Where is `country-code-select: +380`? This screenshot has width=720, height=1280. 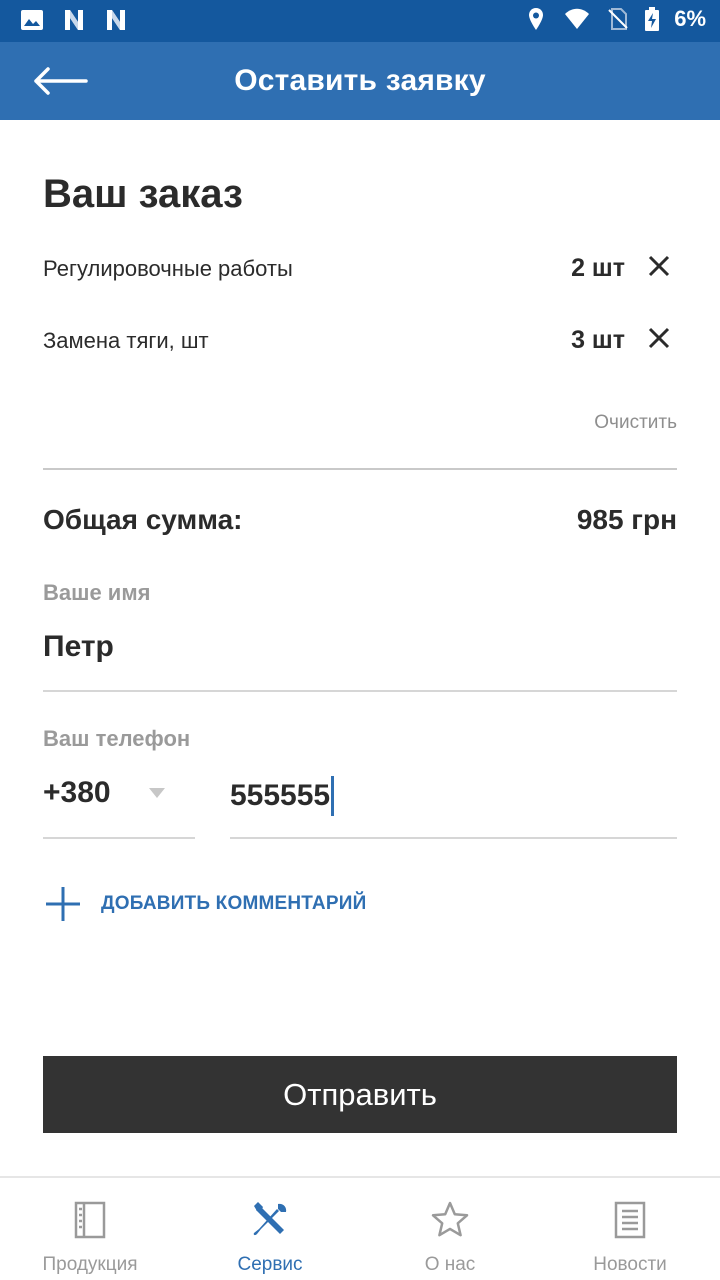 country-code-select: +380 is located at coordinates (119, 796).